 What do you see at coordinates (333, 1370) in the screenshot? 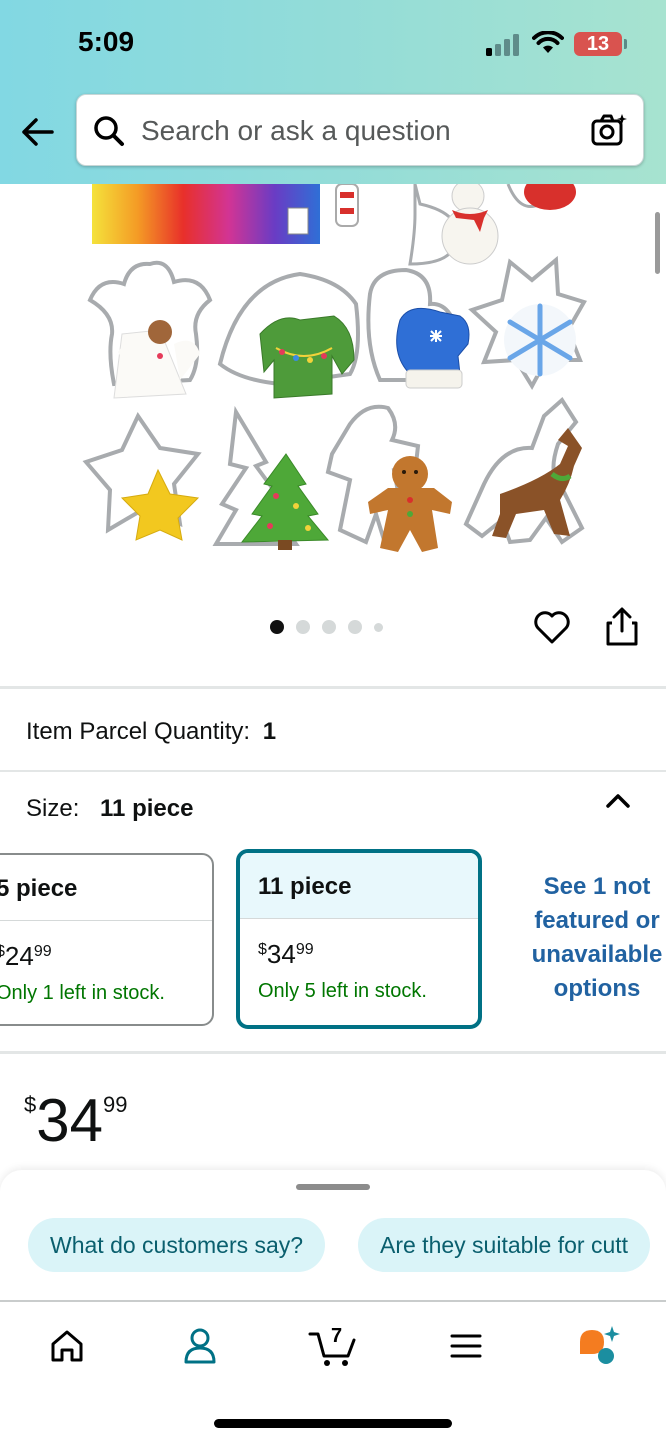
I see `bottom-navigation: 7` at bounding box center [333, 1370].